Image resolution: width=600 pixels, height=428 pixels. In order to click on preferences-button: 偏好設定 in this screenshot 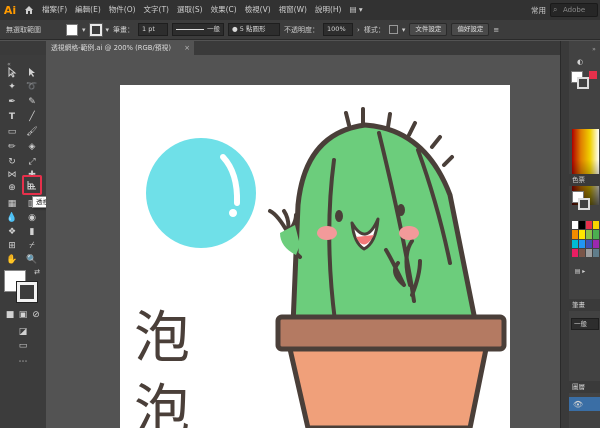, I will do `click(470, 29)`.